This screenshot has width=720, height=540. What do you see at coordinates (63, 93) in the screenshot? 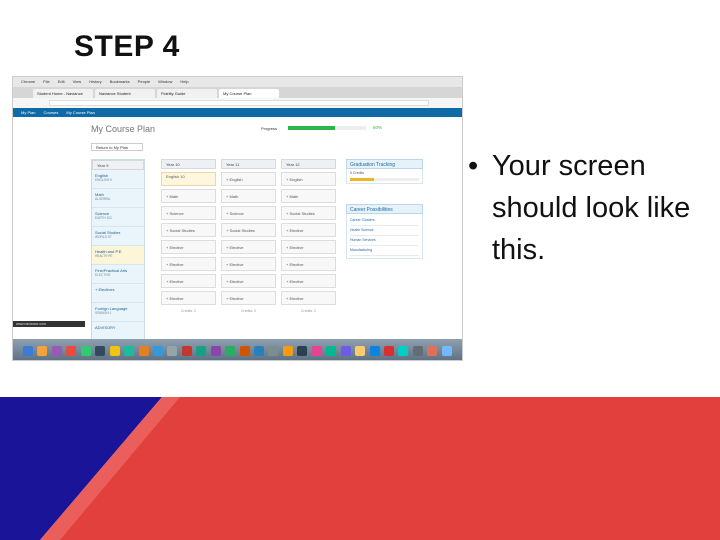
I see `browser-tab-1: Student Home - Naviance` at bounding box center [63, 93].